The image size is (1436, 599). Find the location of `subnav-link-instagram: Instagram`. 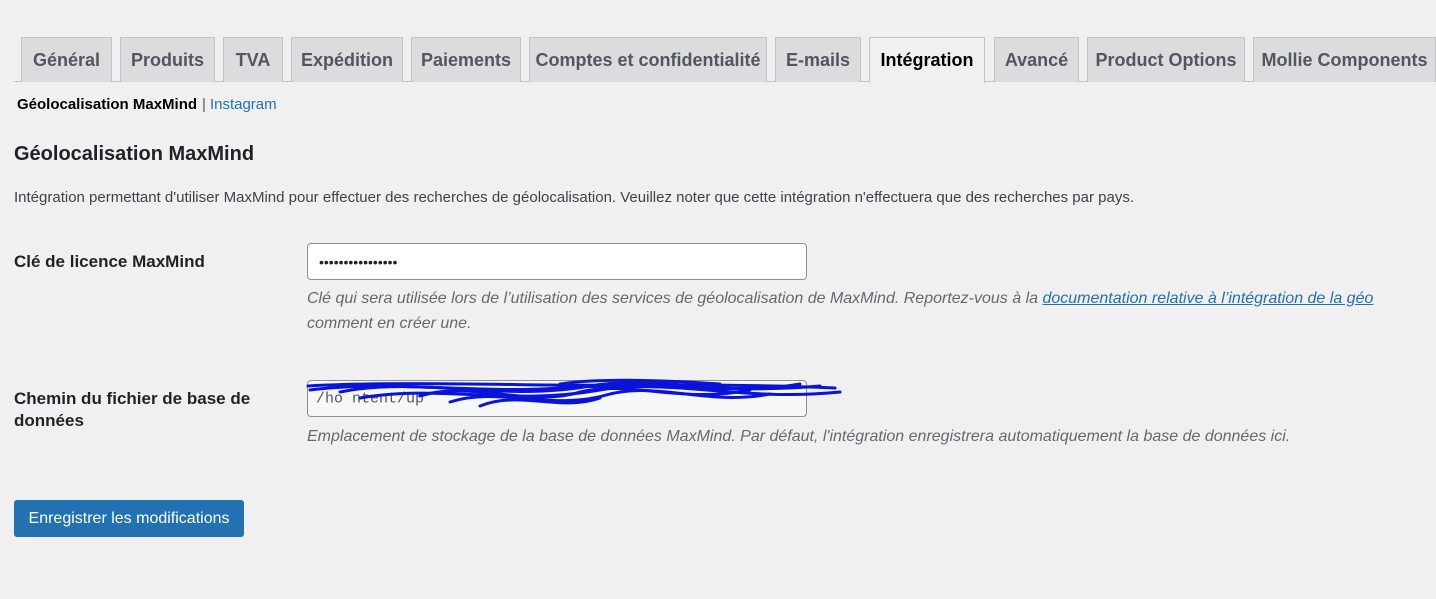

subnav-link-instagram: Instagram is located at coordinates (243, 104).